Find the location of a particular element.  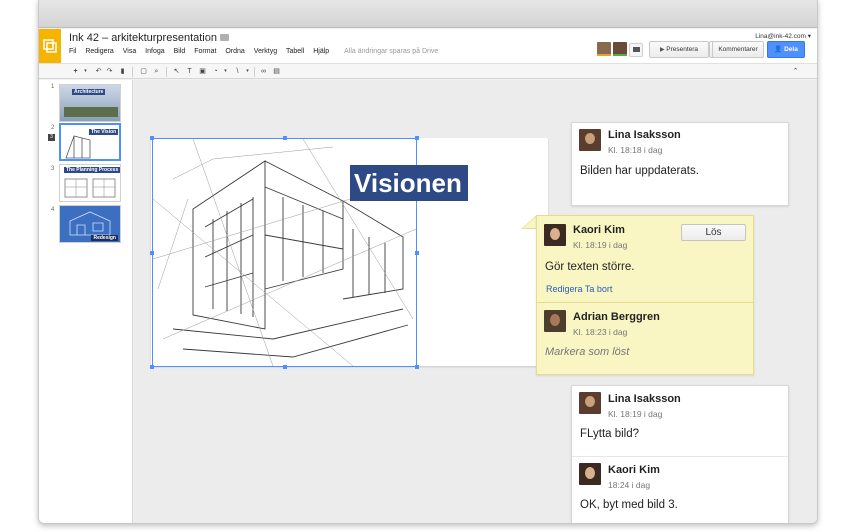

undo-icon: ↶ is located at coordinates (98, 71).